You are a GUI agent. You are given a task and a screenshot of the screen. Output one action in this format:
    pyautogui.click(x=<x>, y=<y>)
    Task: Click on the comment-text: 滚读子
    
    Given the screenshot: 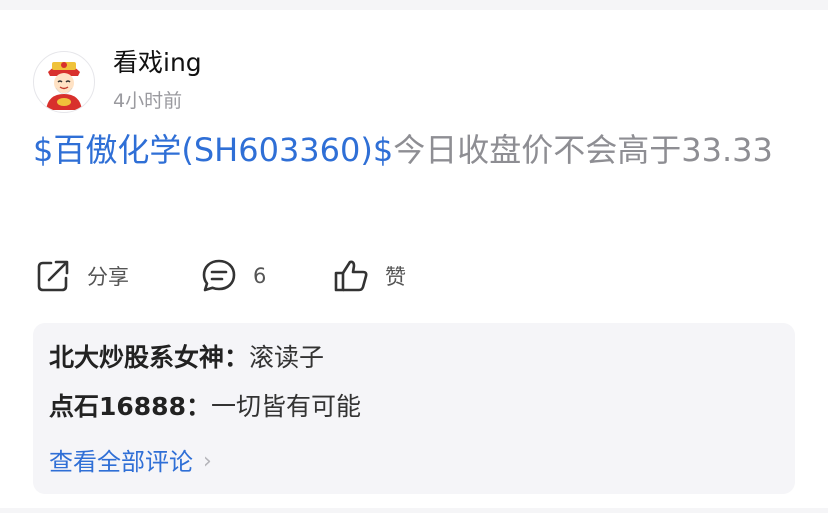 What is the action you would take?
    pyautogui.click(x=287, y=357)
    